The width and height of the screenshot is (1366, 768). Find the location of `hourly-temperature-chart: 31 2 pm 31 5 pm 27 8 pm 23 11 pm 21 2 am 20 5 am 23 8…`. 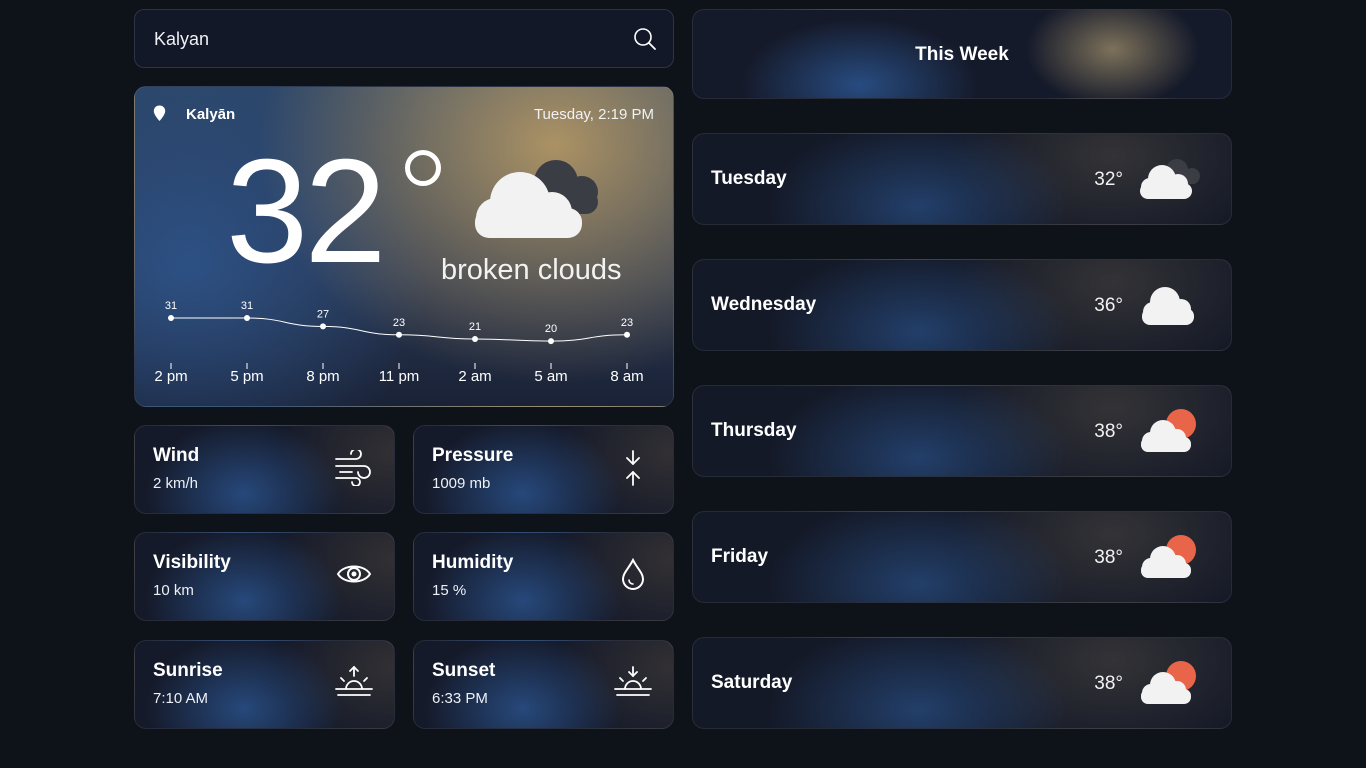

hourly-temperature-chart: 31 2 pm 31 5 pm 27 8 pm 23 11 pm 21 2 am 20 5 am 23 8… is located at coordinates (398, 342).